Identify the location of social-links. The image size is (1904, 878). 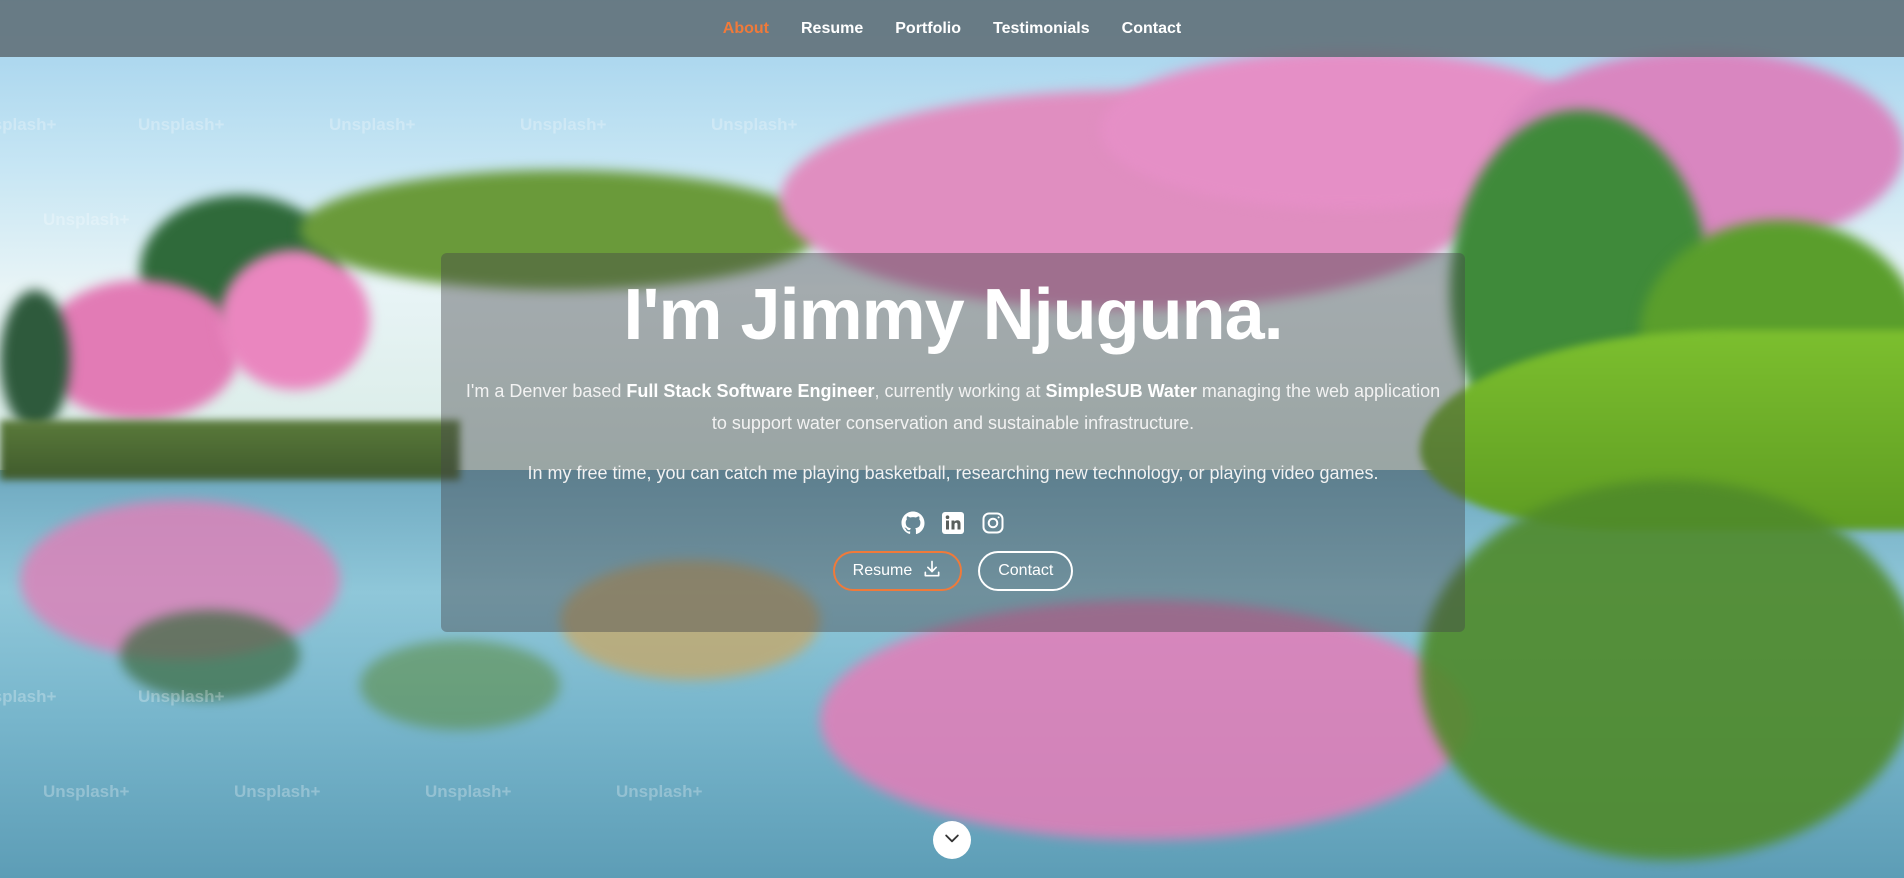
(953, 523).